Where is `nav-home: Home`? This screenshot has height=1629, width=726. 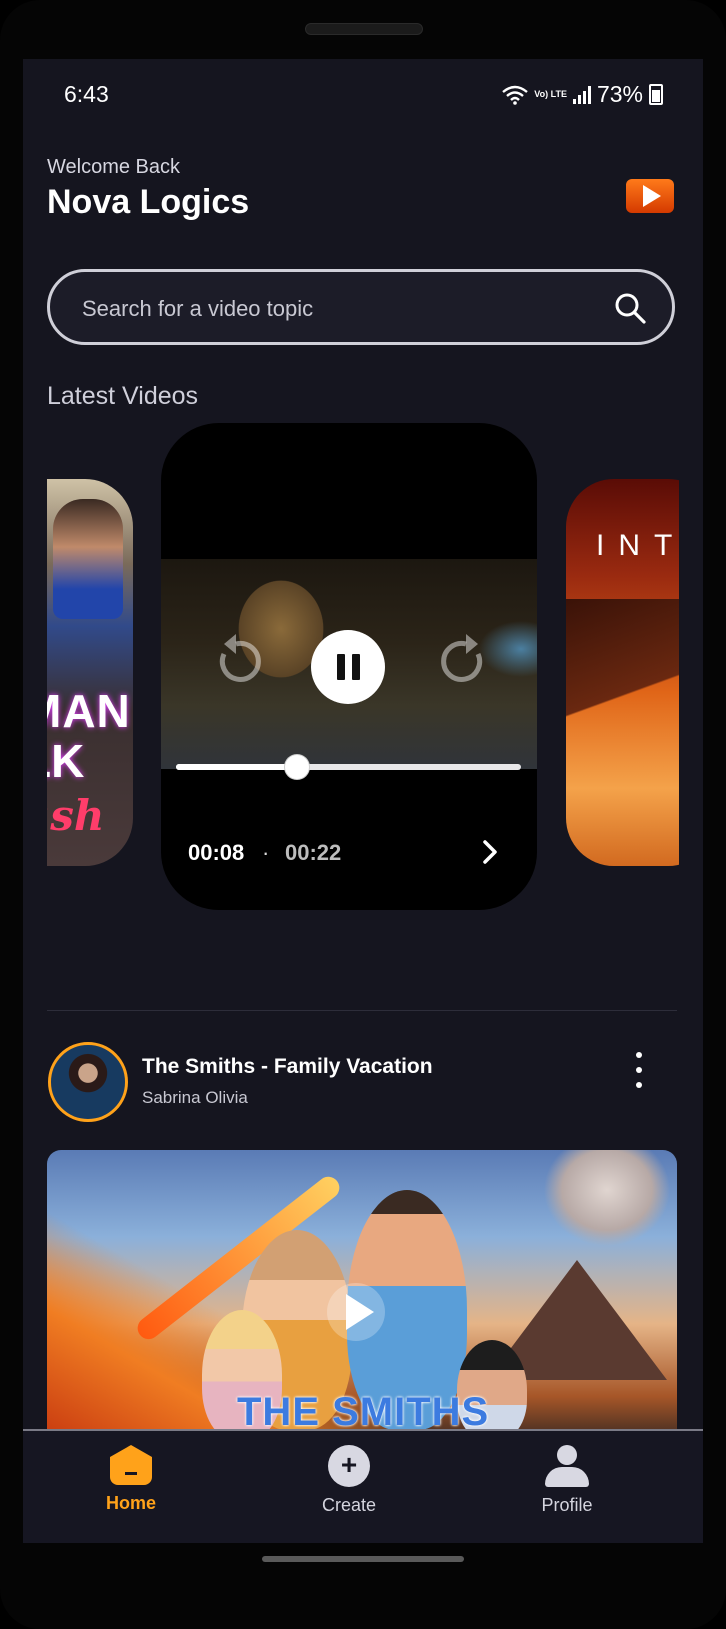 nav-home: Home is located at coordinates (131, 1479).